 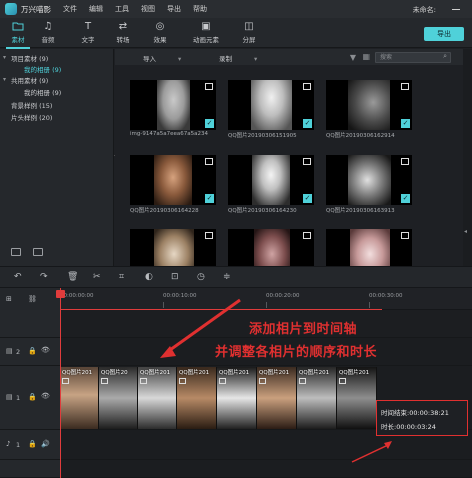 What do you see at coordinates (70, 9) in the screenshot?
I see `menu-file: 文件` at bounding box center [70, 9].